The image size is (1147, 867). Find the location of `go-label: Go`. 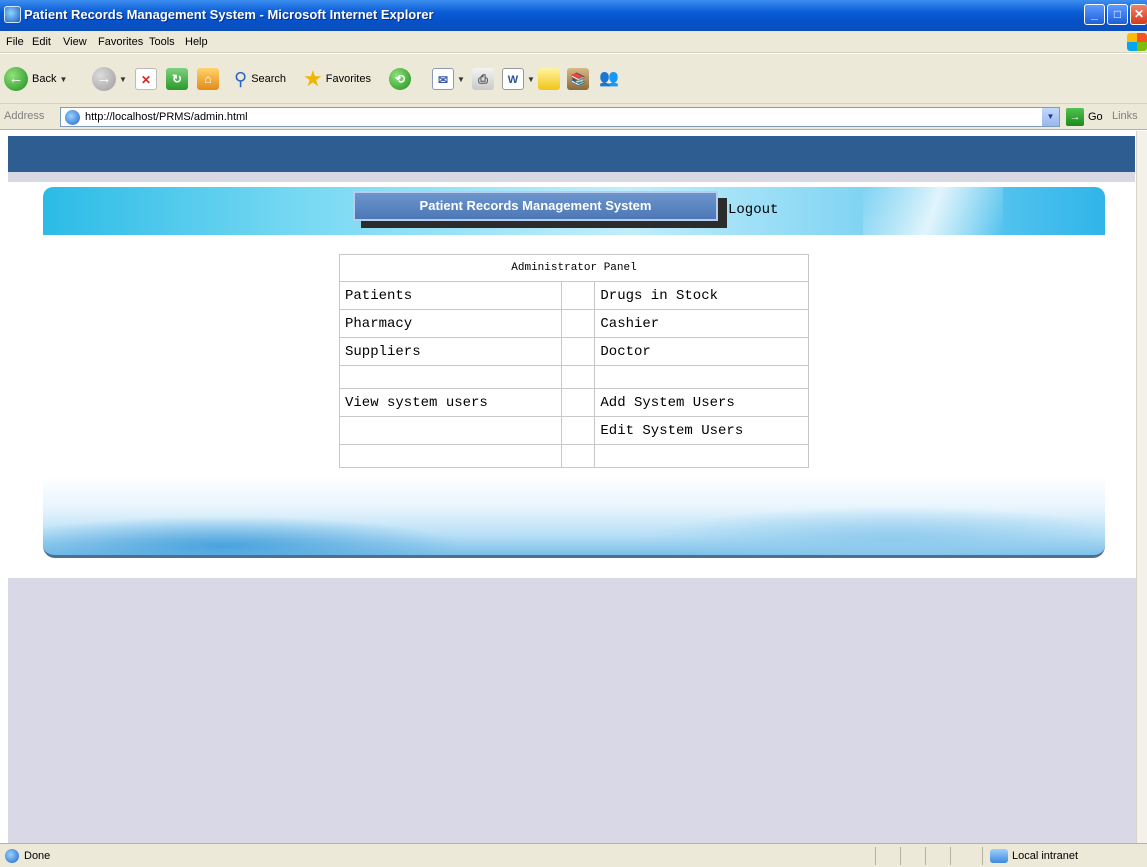

go-label: Go is located at coordinates (1095, 117).